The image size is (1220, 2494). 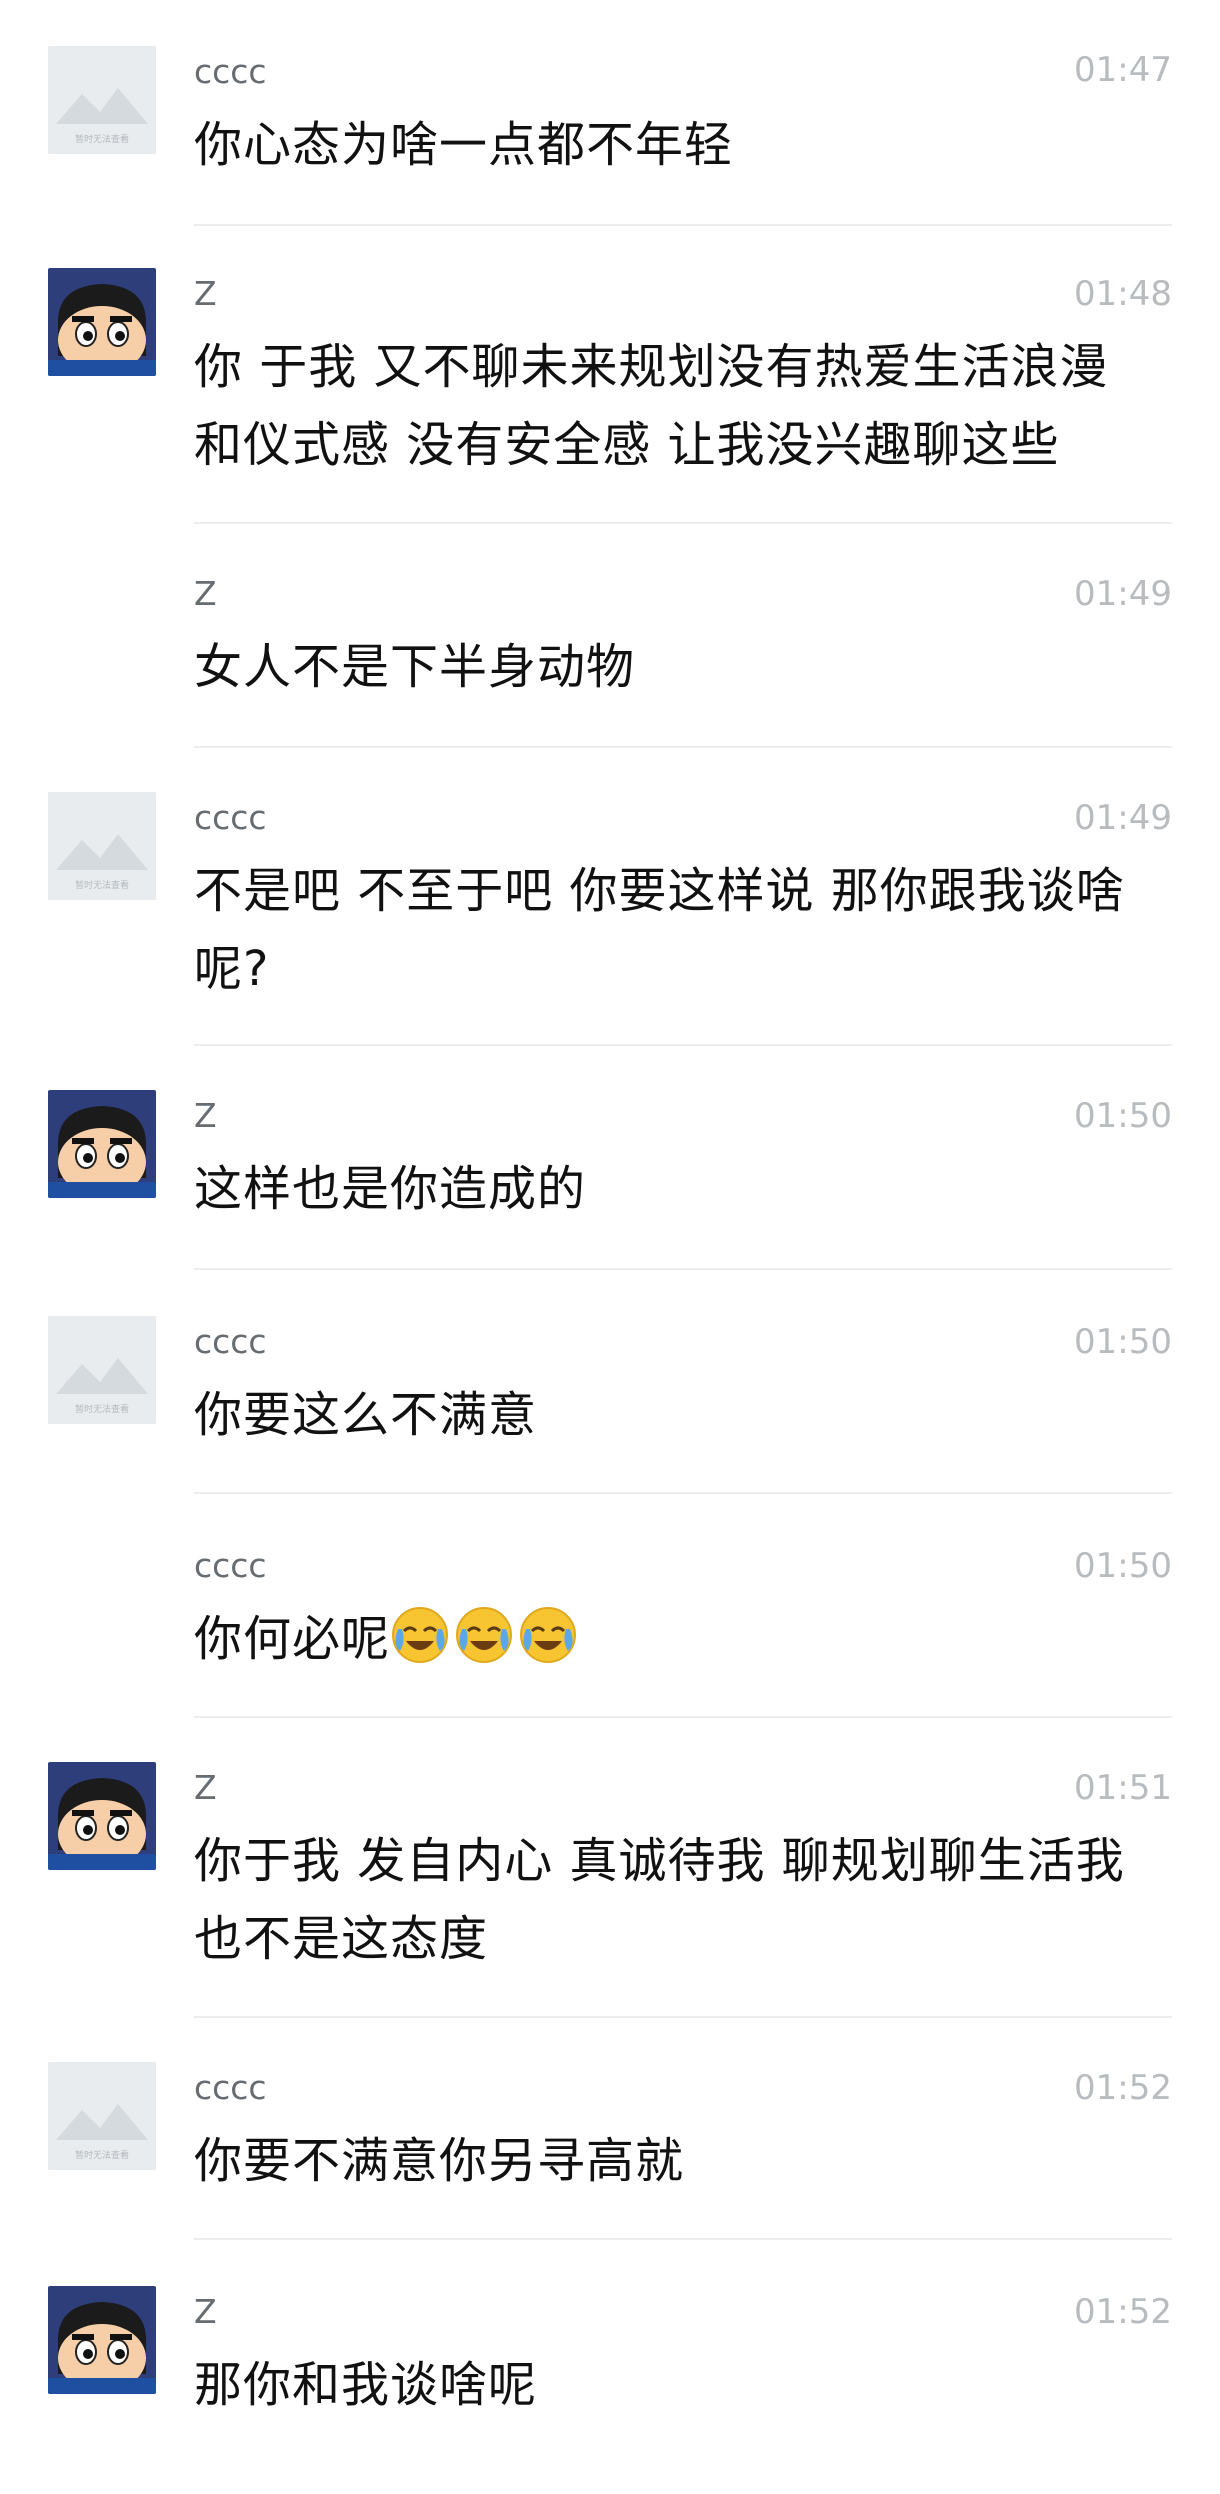 What do you see at coordinates (1123, 70) in the screenshot?
I see `message-time: 01:47` at bounding box center [1123, 70].